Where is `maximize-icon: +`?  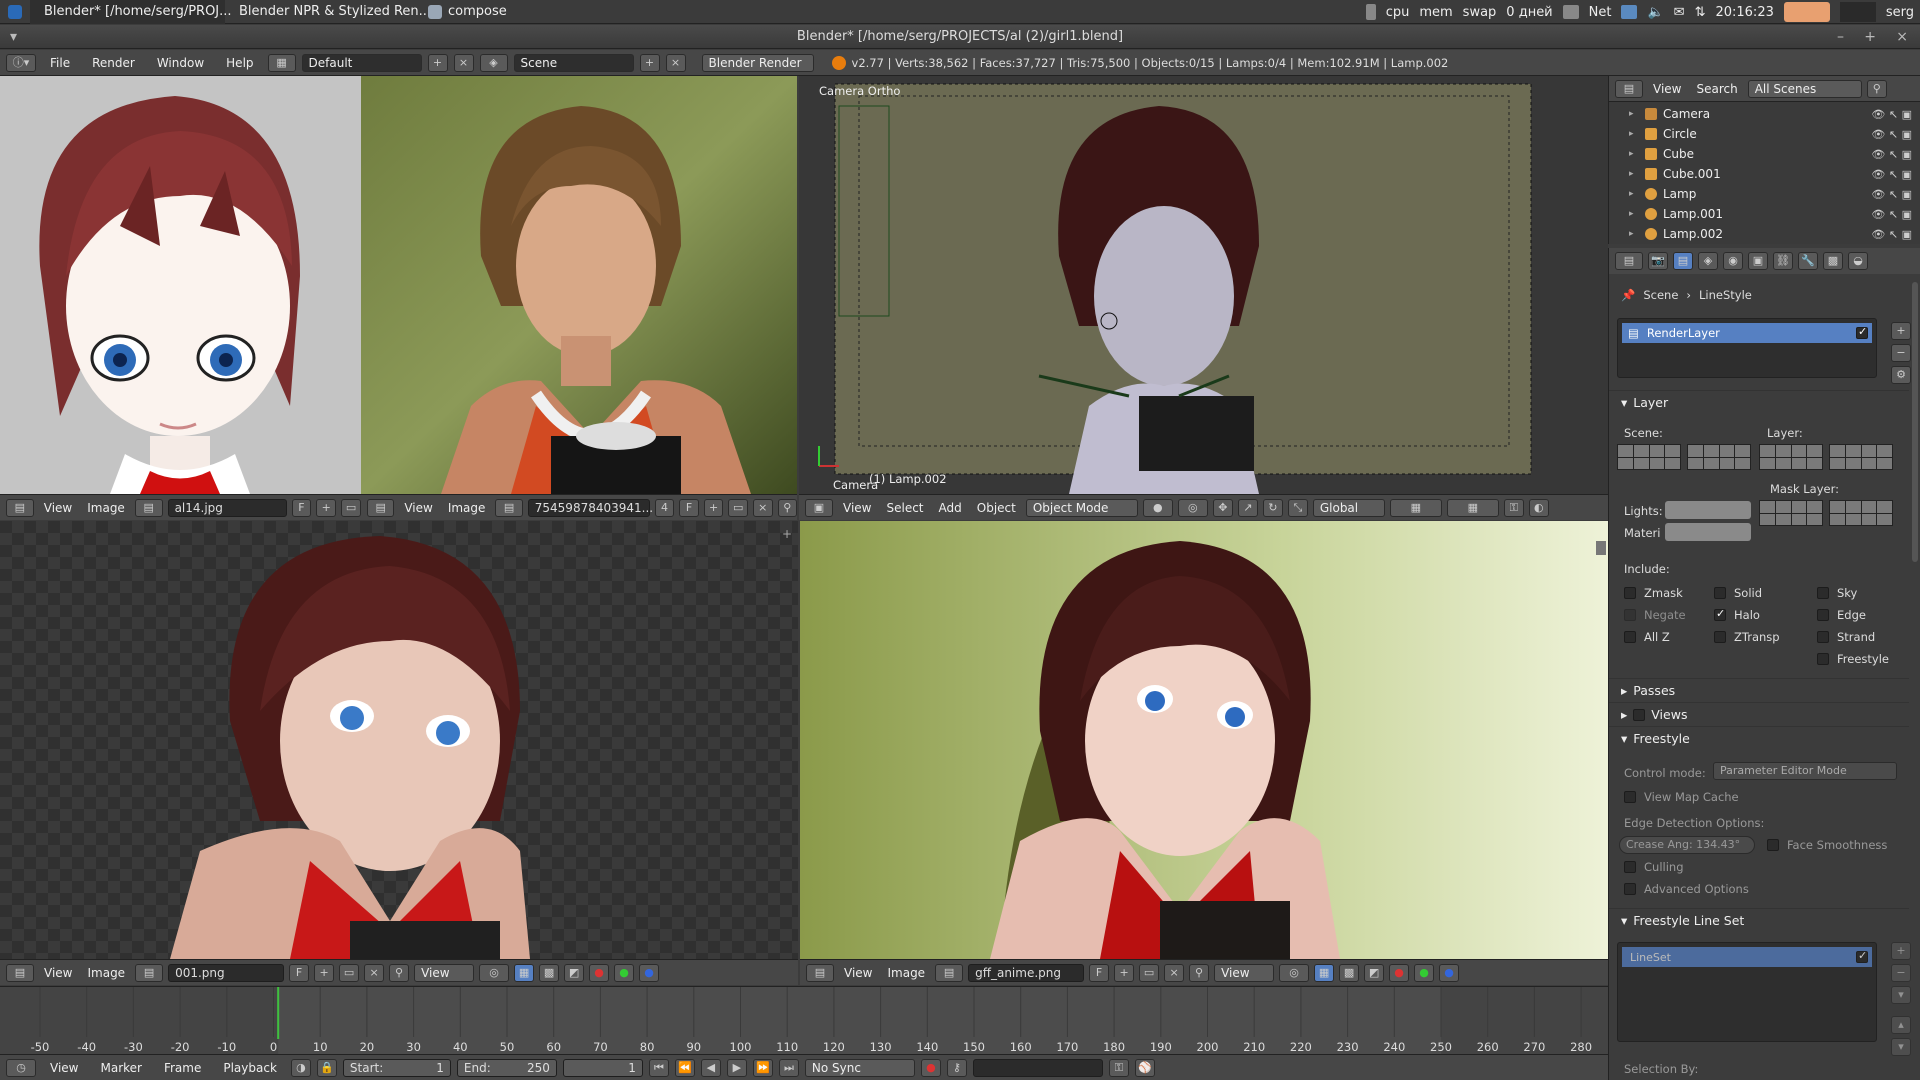
maximize-icon: + is located at coordinates (1870, 37).